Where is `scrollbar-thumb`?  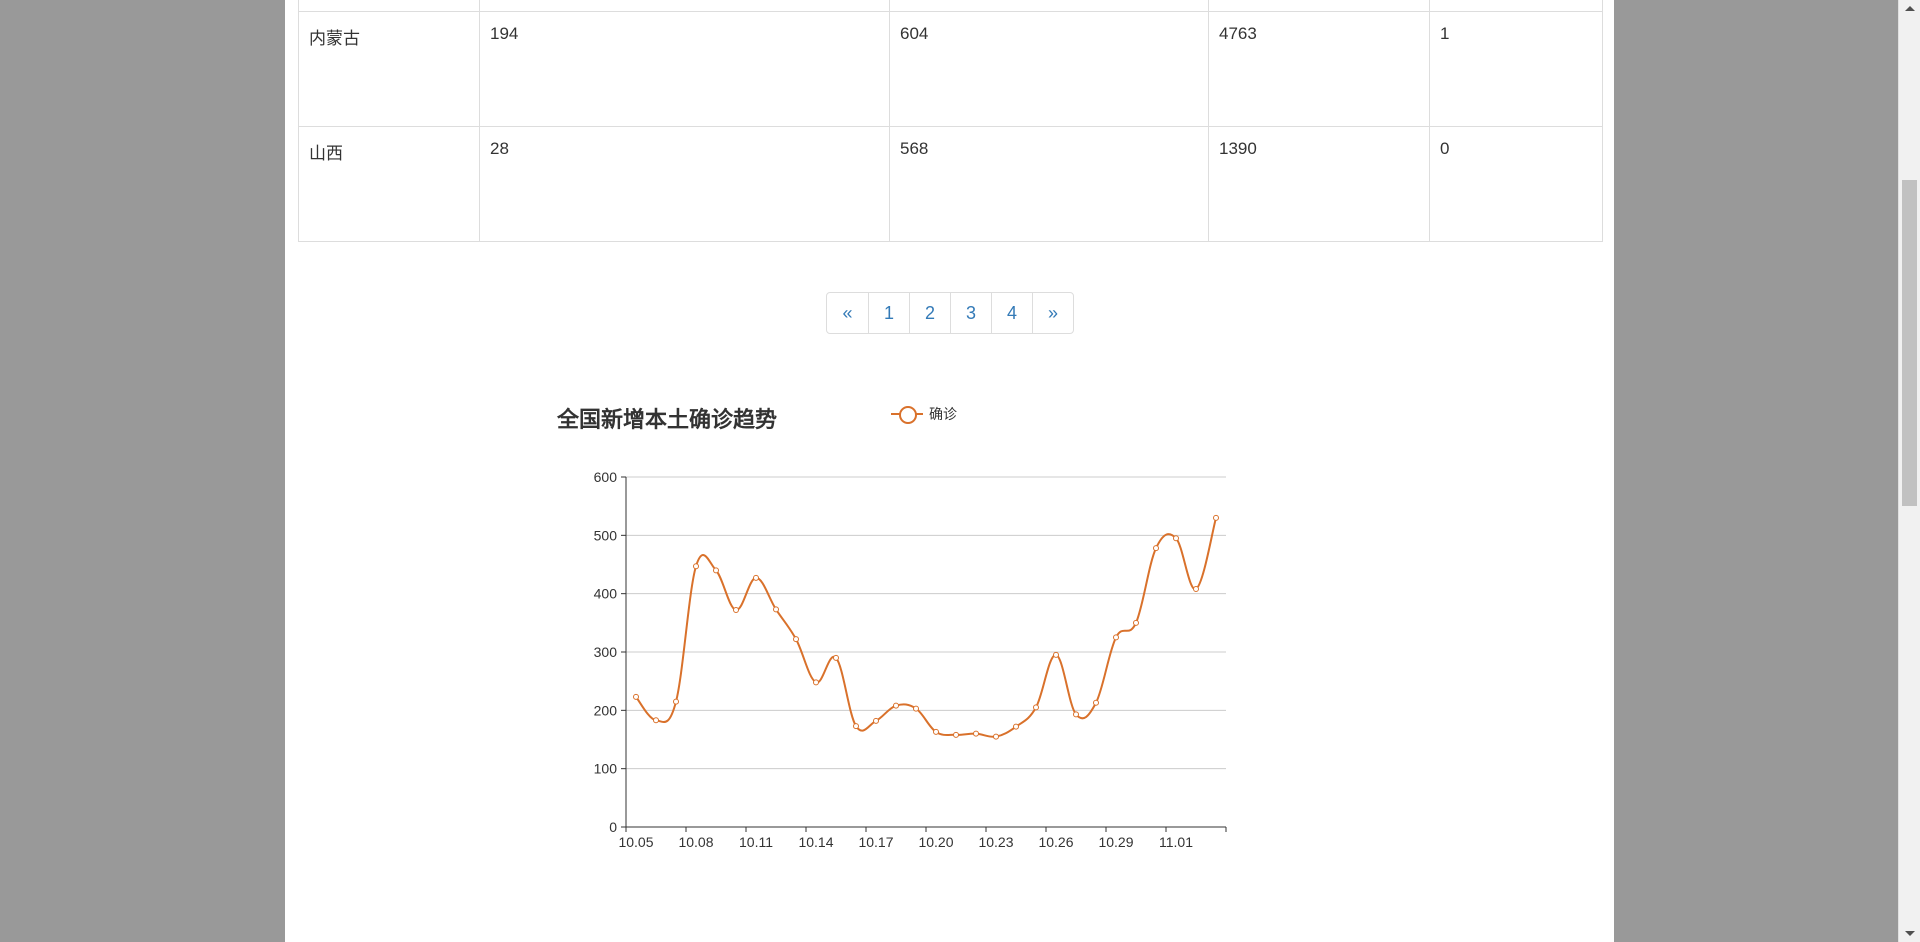
scrollbar-thumb is located at coordinates (1909, 343).